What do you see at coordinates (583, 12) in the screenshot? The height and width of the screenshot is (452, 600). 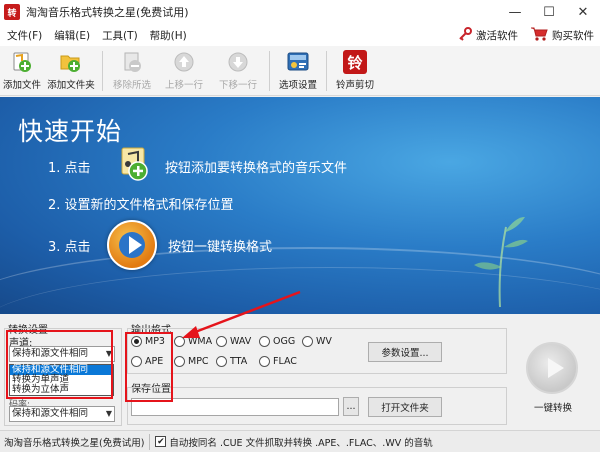 I see `close-button: ✕` at bounding box center [583, 12].